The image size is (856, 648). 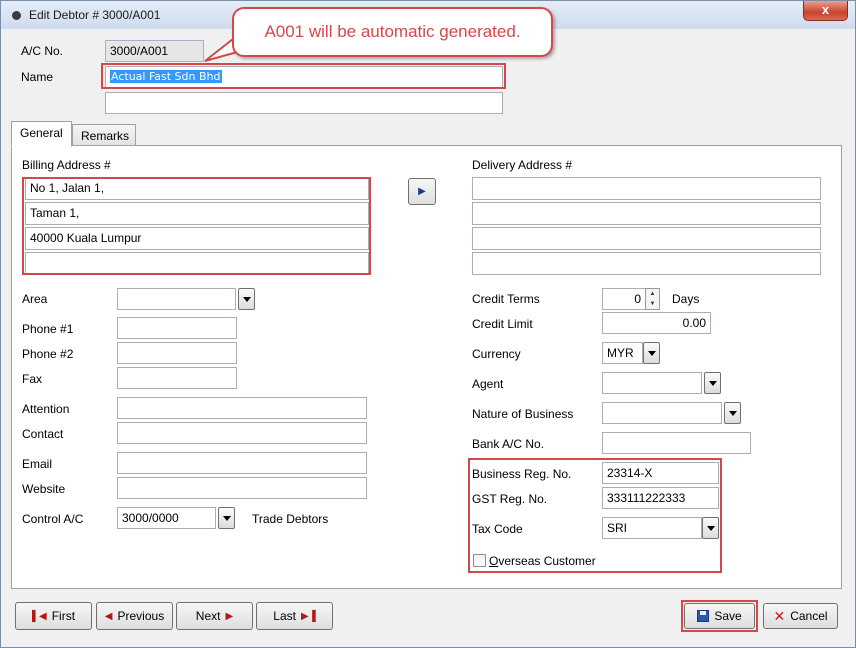 I want to click on first-button-label: First, so click(x=63, y=616).